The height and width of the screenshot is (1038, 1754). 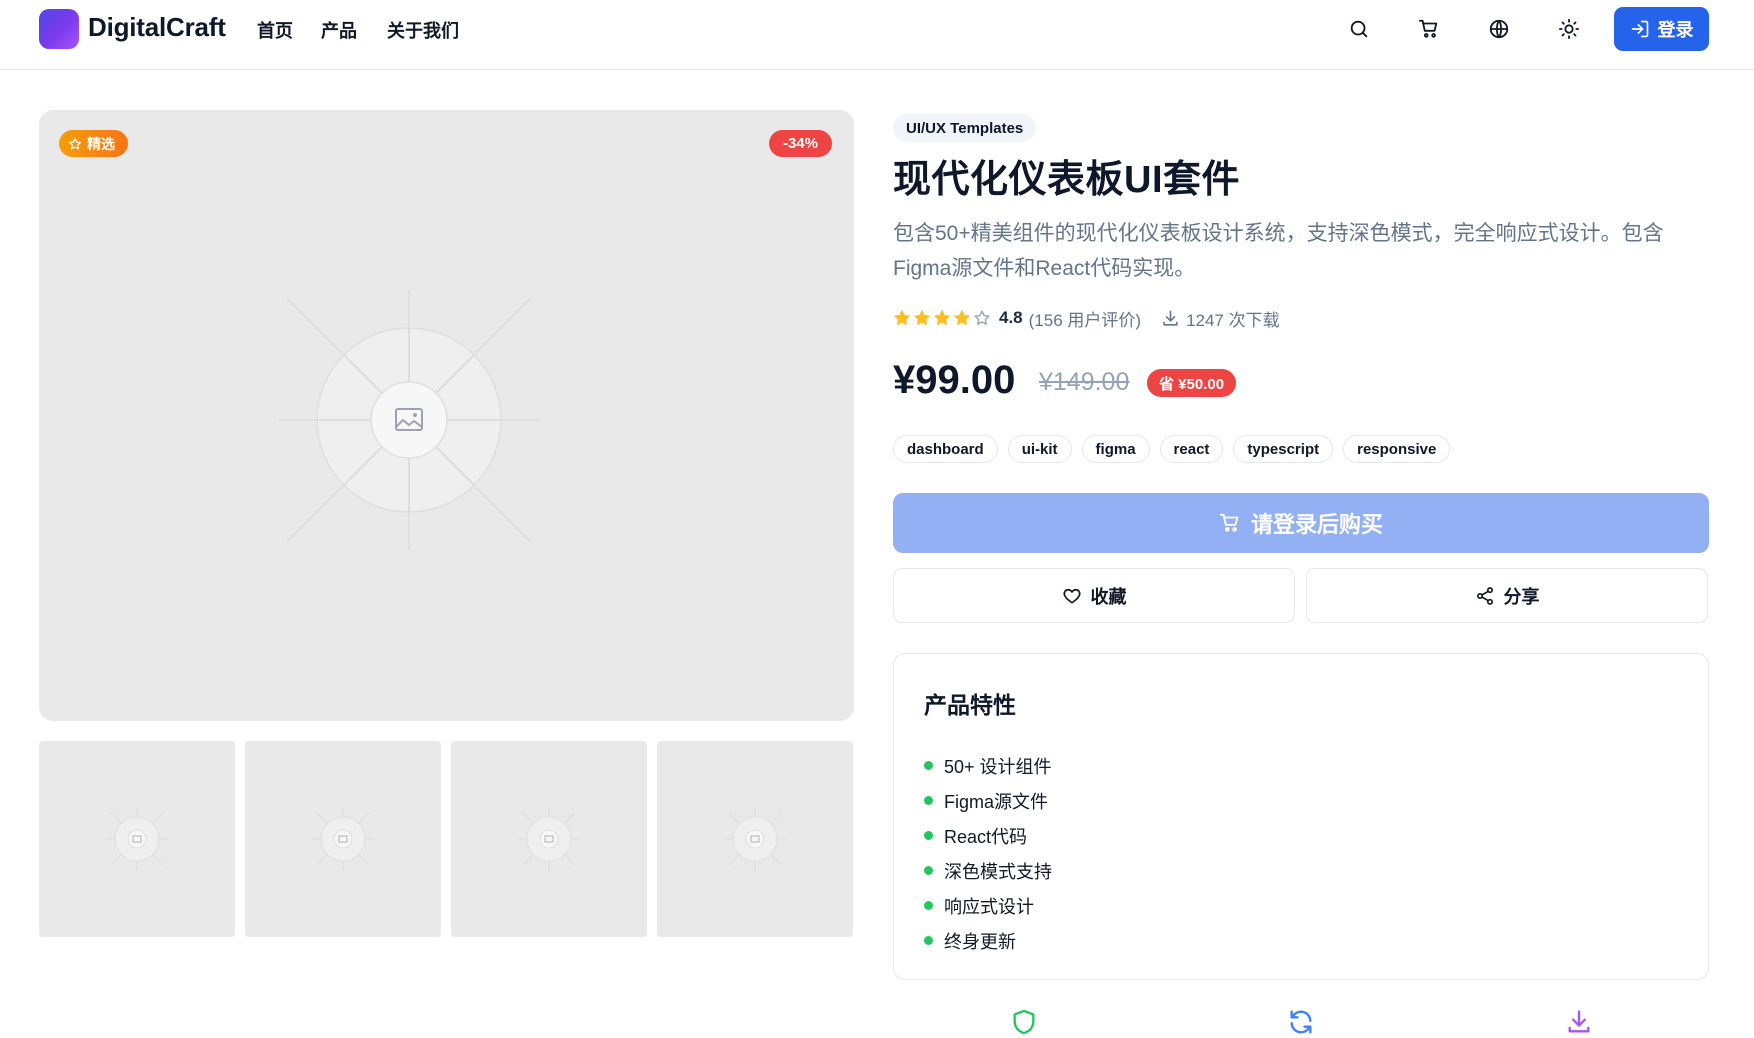 What do you see at coordinates (996, 801) in the screenshot?
I see `feature-label: Figma源文件` at bounding box center [996, 801].